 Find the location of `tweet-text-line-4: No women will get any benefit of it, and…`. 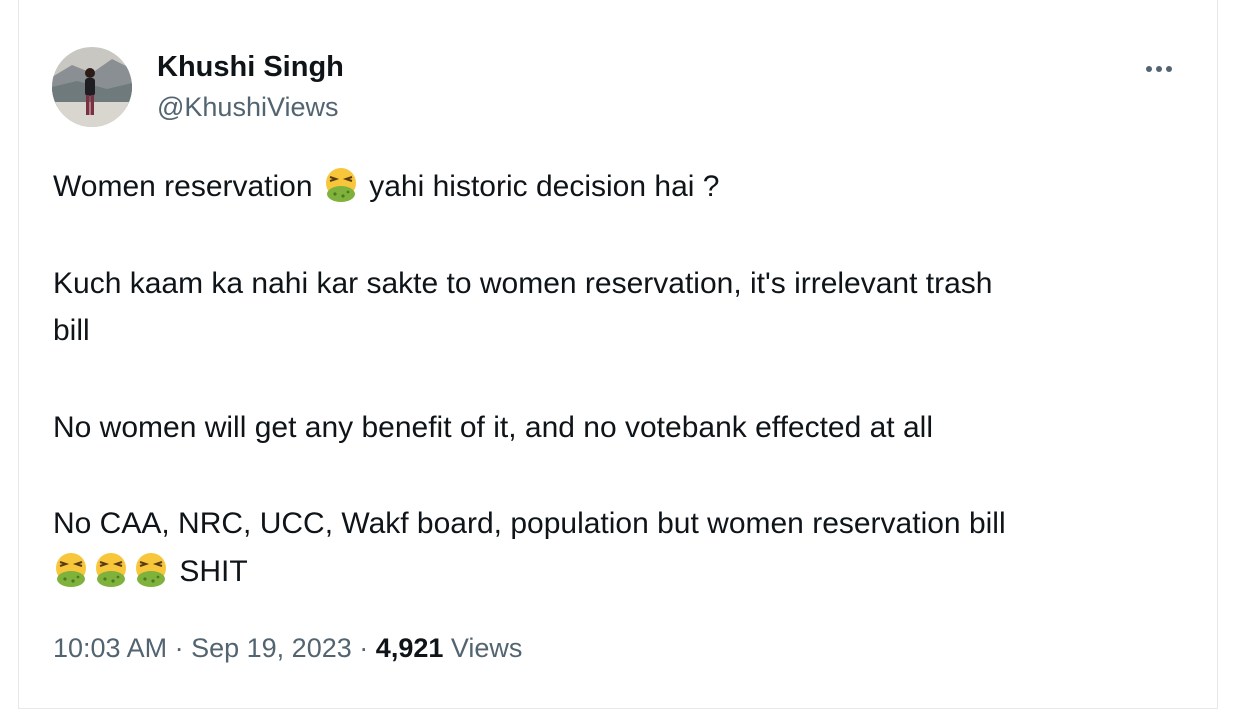

tweet-text-line-4: No women will get any benefit of it, and… is located at coordinates (493, 427).